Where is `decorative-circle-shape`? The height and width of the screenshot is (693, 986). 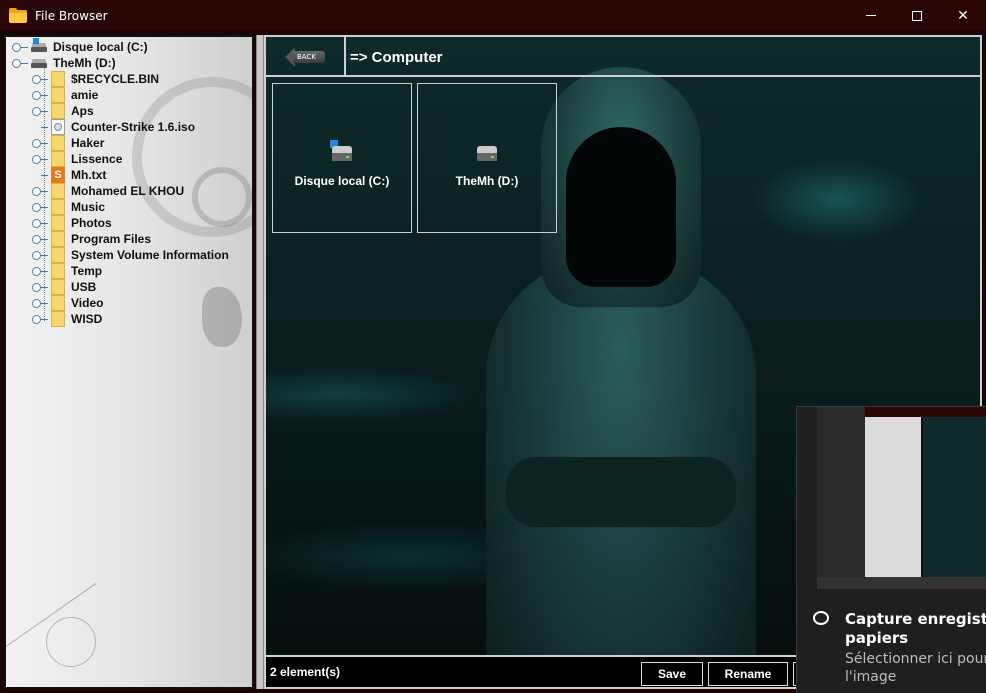 decorative-circle-shape is located at coordinates (222, 197).